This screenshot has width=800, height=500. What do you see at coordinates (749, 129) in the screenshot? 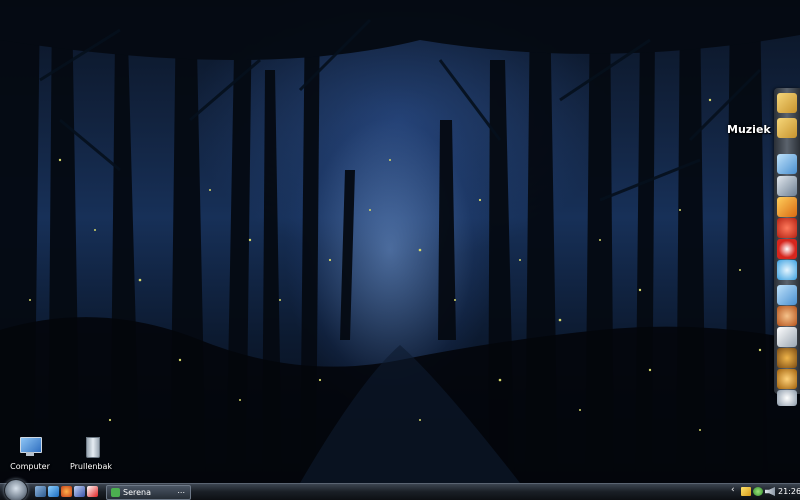
I see `dock-hover-label: Muziek` at bounding box center [749, 129].